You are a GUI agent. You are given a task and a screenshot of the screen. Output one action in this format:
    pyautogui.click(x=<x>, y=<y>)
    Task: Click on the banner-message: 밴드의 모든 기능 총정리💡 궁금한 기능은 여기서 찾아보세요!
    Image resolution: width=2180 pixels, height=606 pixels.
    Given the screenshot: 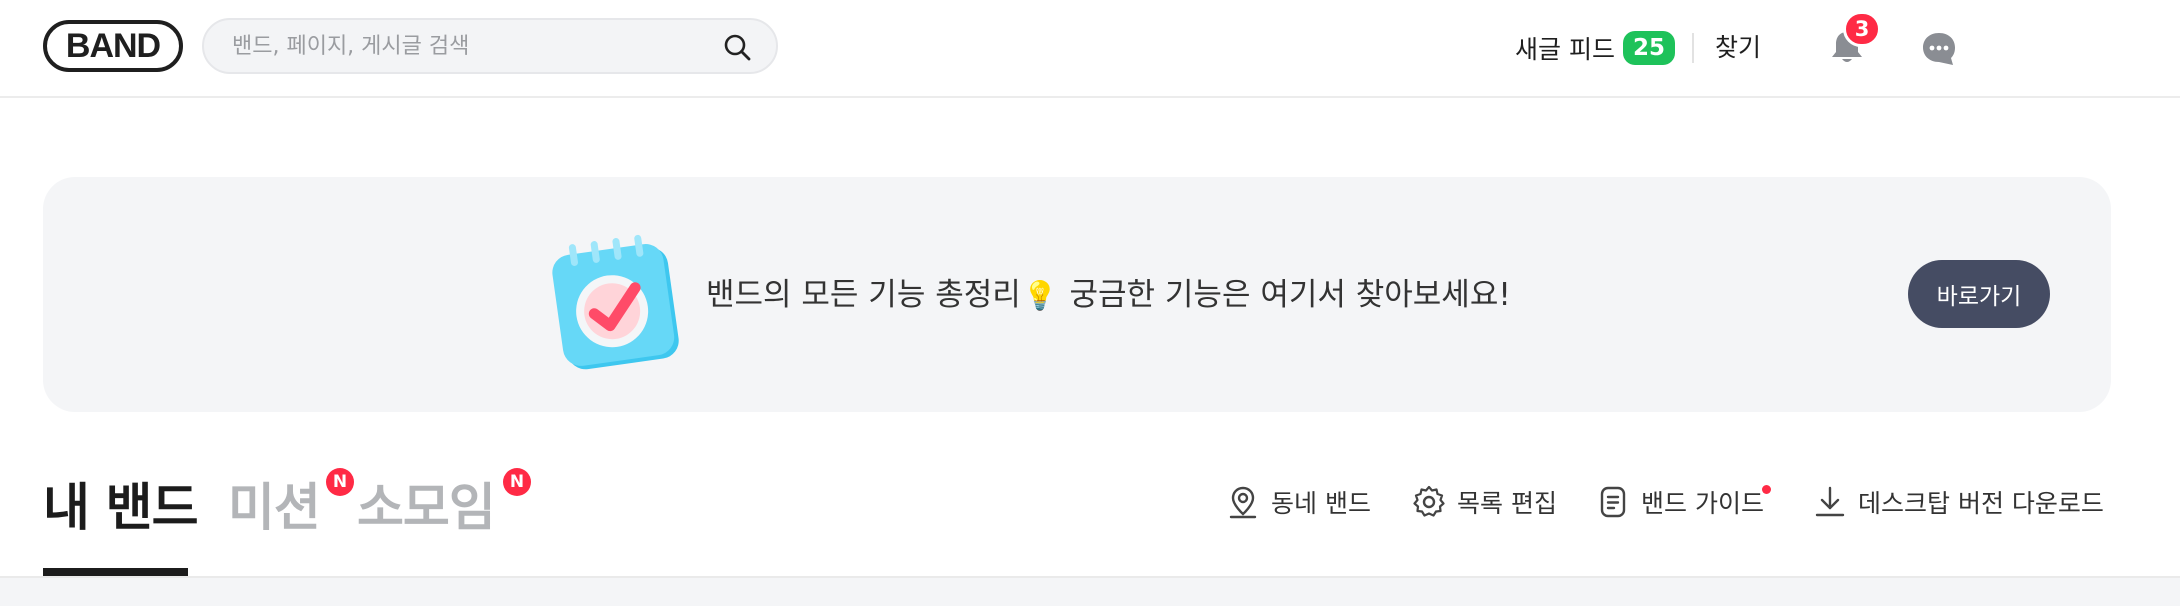 What is the action you would take?
    pyautogui.click(x=1108, y=295)
    